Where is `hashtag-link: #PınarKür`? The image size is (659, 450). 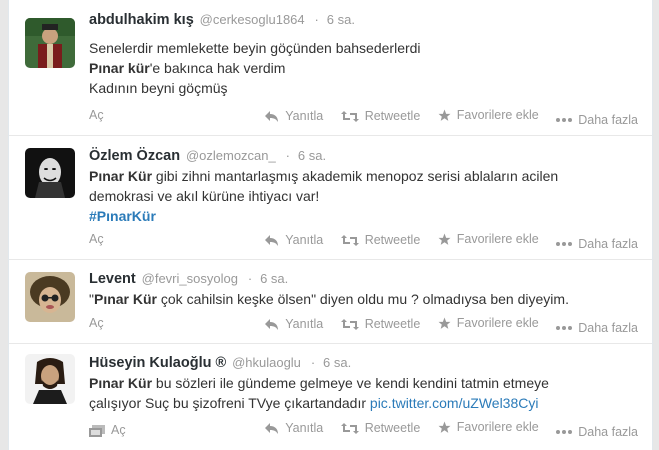 hashtag-link: #PınarKür is located at coordinates (122, 216).